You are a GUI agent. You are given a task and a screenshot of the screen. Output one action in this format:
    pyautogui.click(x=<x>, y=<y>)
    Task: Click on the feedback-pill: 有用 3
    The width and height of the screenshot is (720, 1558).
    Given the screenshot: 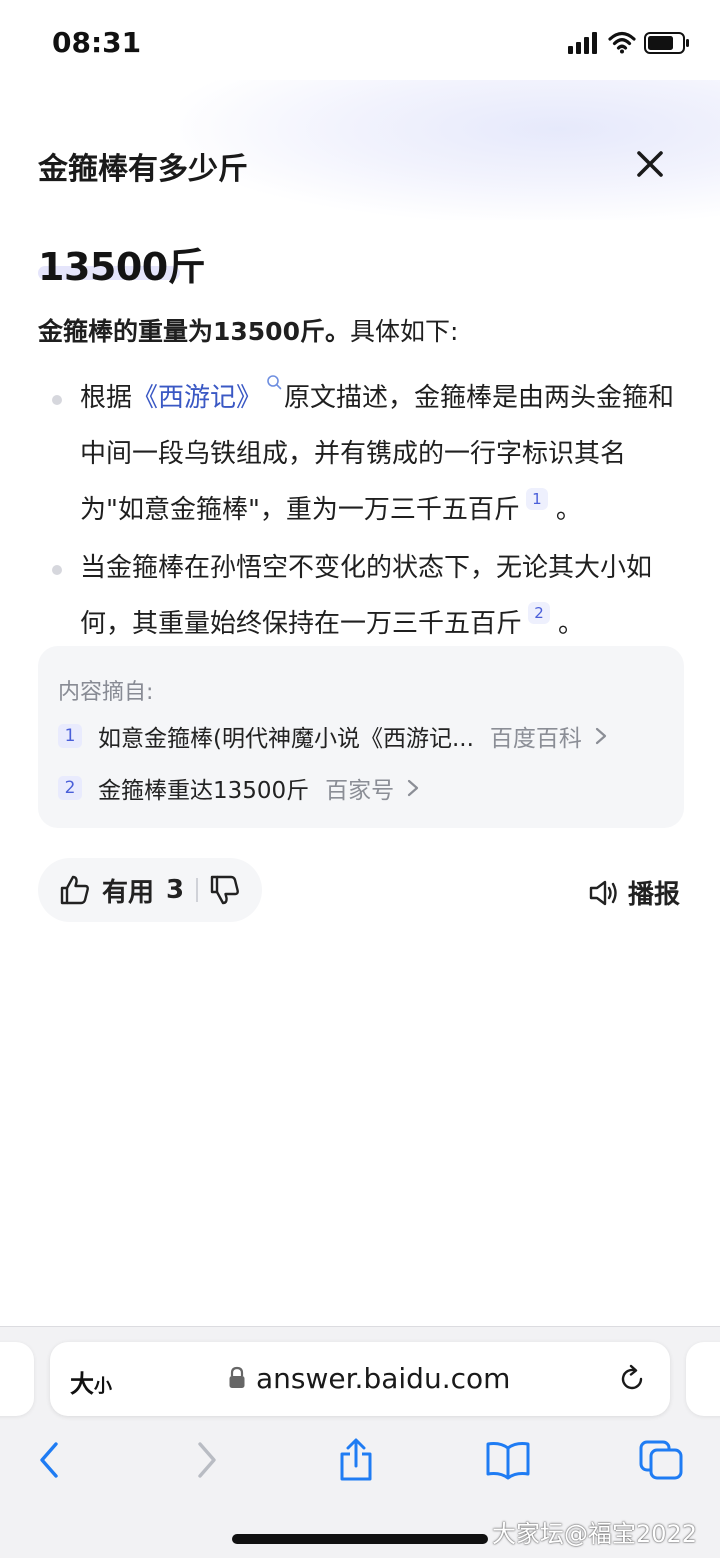 What is the action you would take?
    pyautogui.click(x=150, y=890)
    